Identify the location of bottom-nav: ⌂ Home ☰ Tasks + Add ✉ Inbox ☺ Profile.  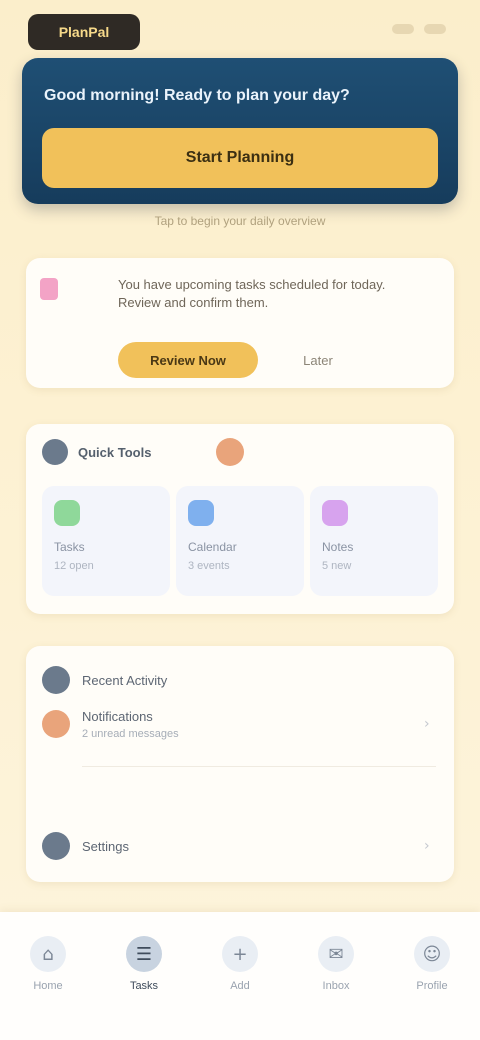
(240, 976).